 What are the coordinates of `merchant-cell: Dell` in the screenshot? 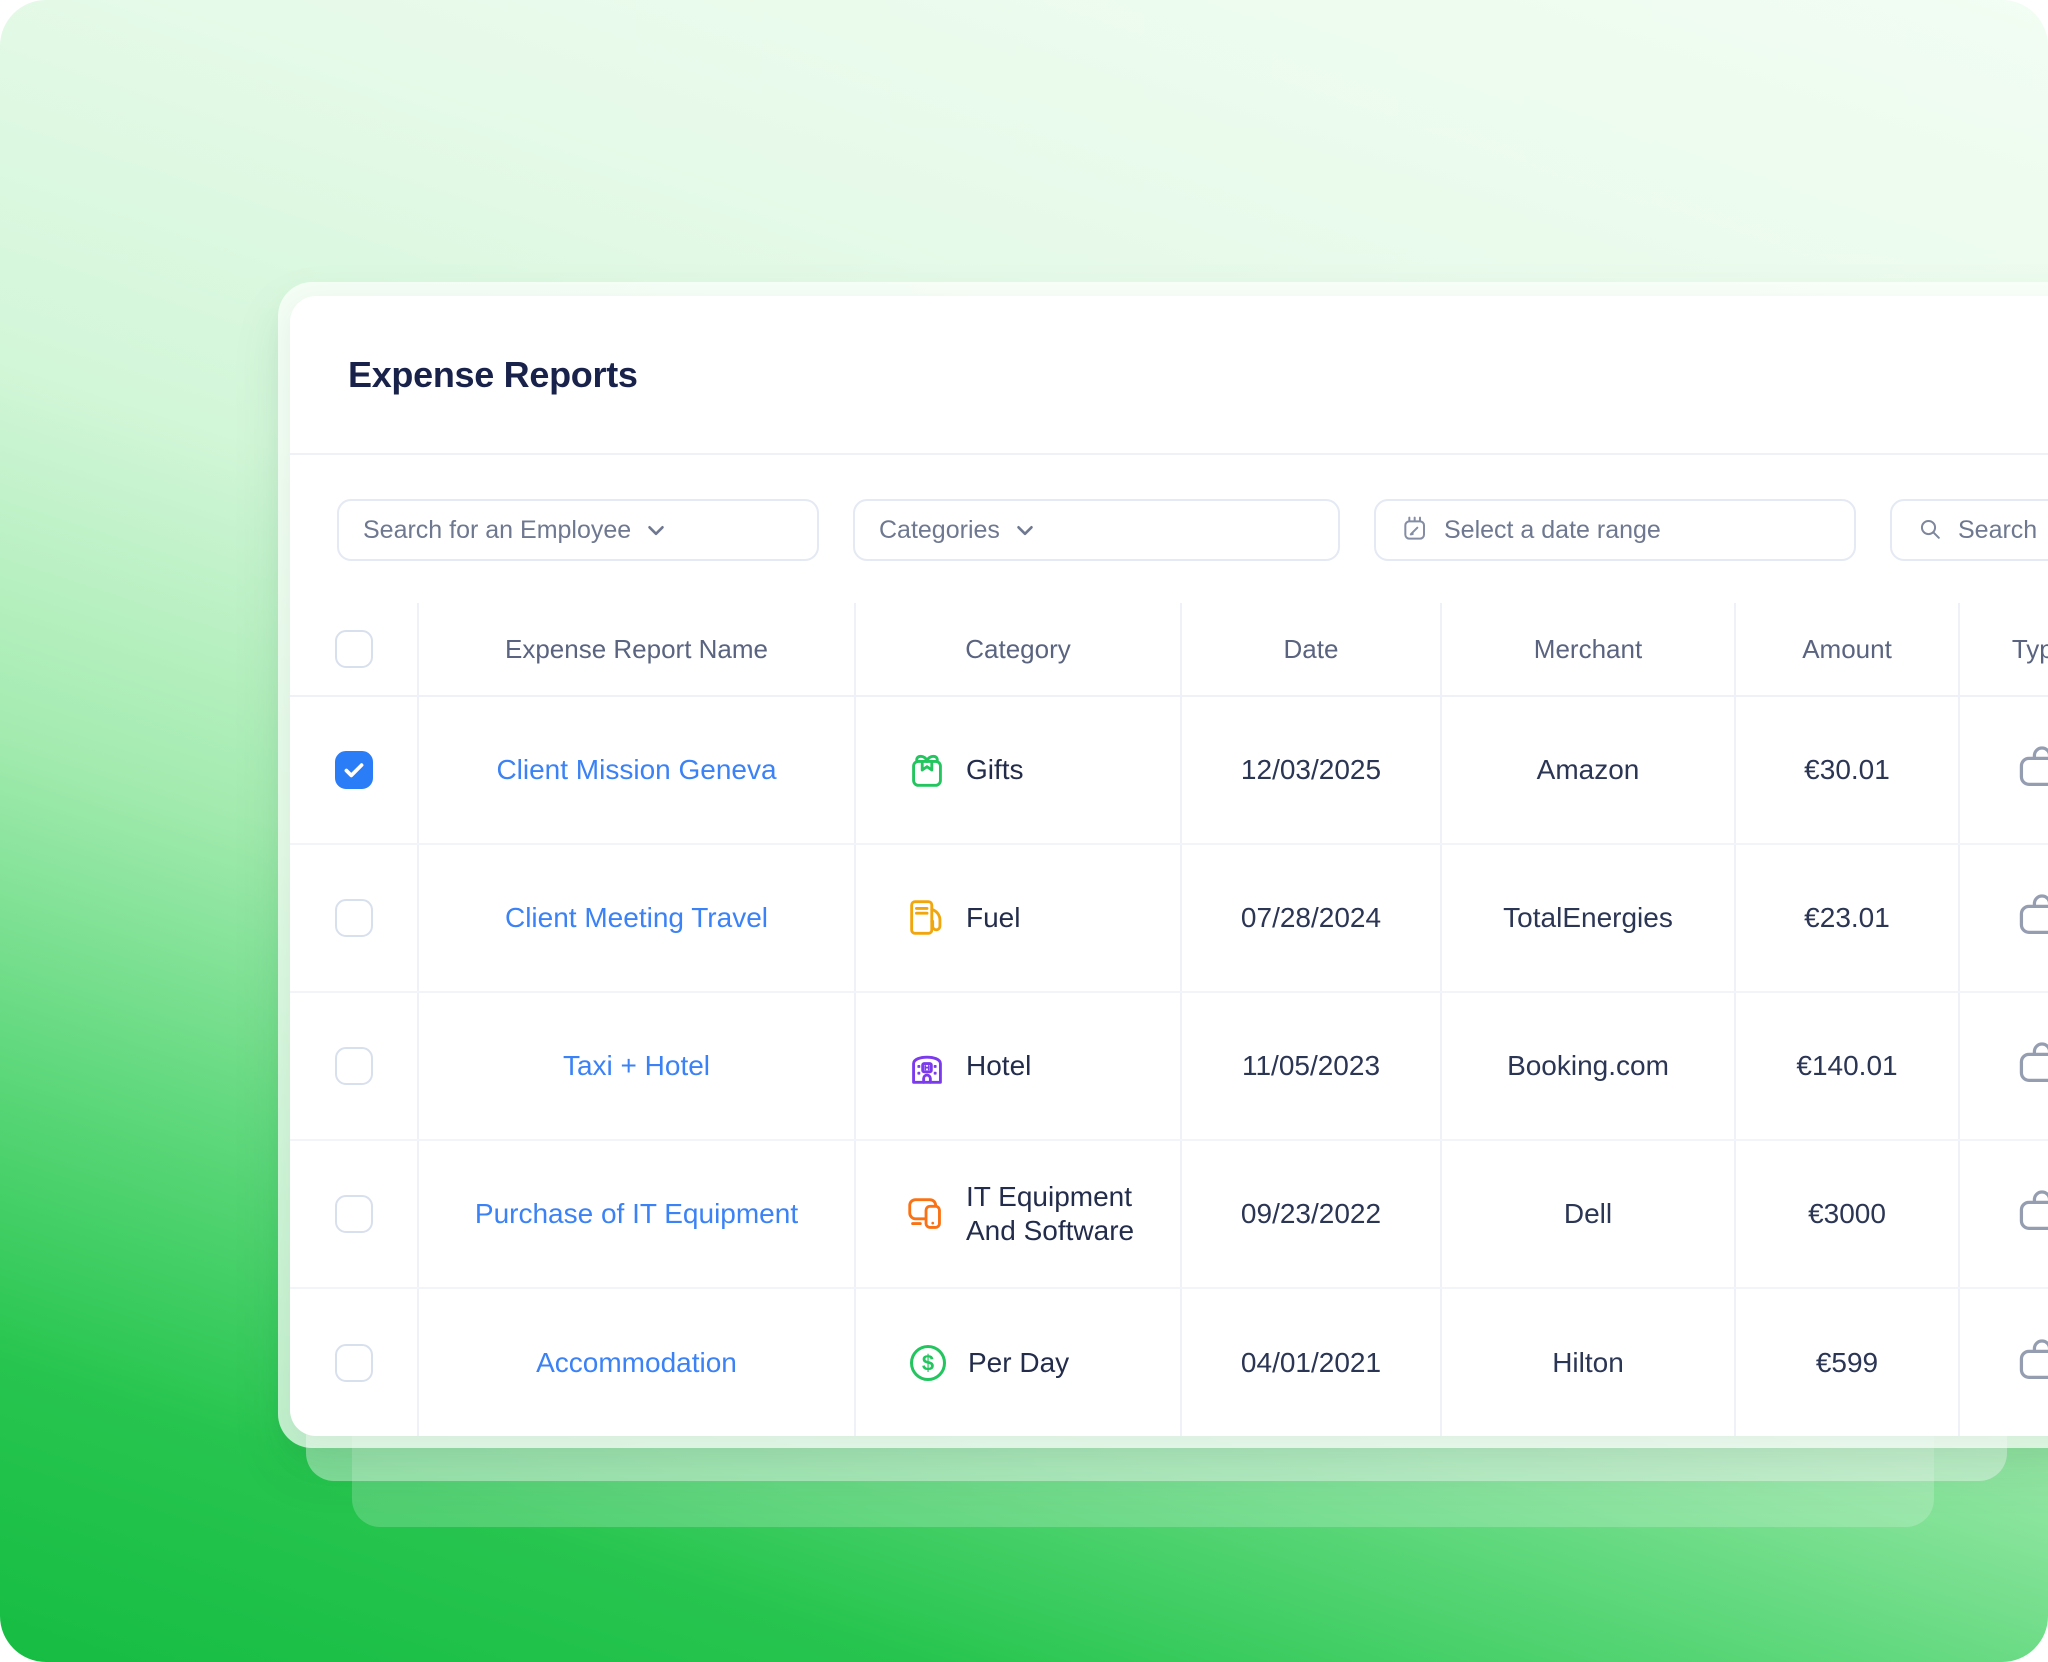 It's located at (1589, 1214).